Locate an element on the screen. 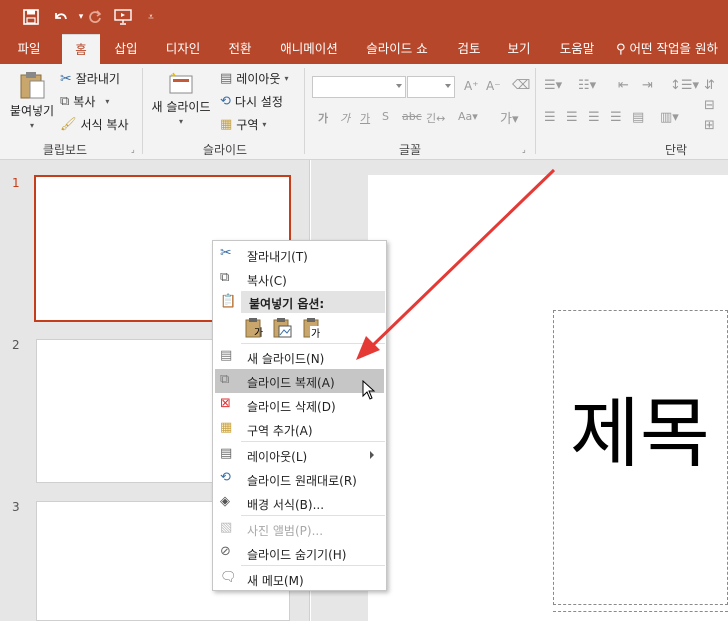 The width and height of the screenshot is (728, 623). decrease-indent-icon: ⇤ is located at coordinates (623, 85).